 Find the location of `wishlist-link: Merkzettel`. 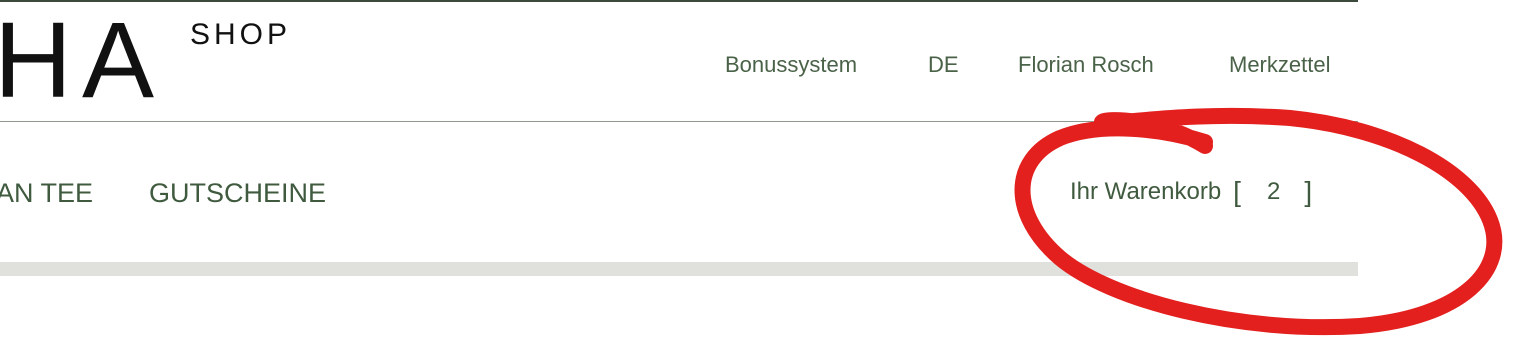

wishlist-link: Merkzettel is located at coordinates (1279, 65).